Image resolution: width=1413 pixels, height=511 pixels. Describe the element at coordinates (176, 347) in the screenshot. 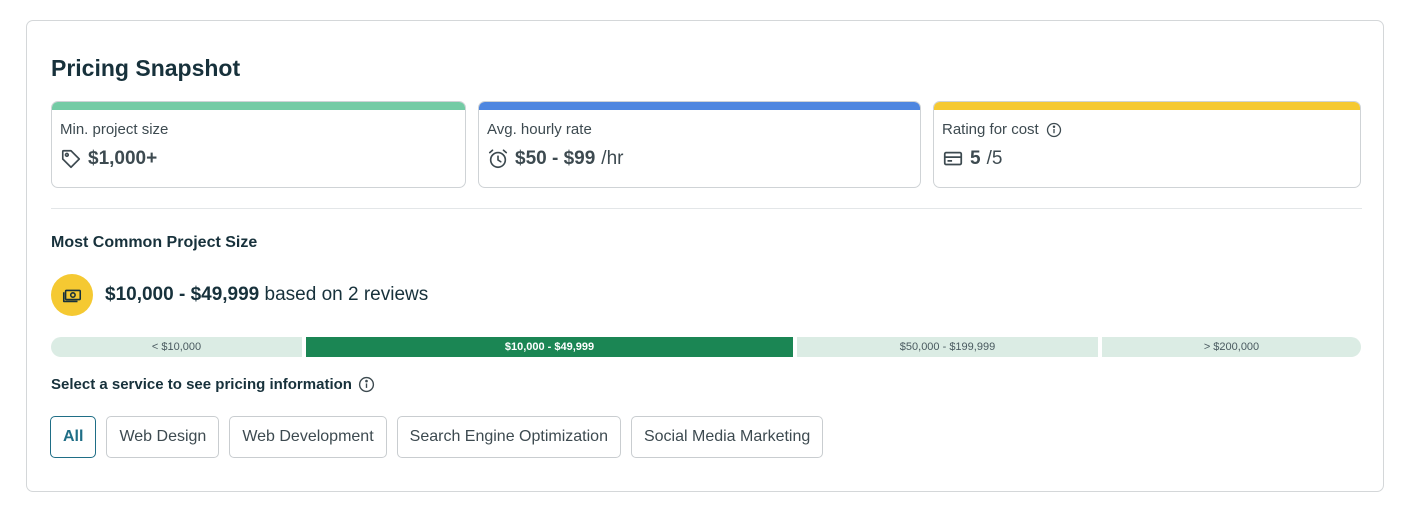

I see `range-segment: < $10,000` at that location.